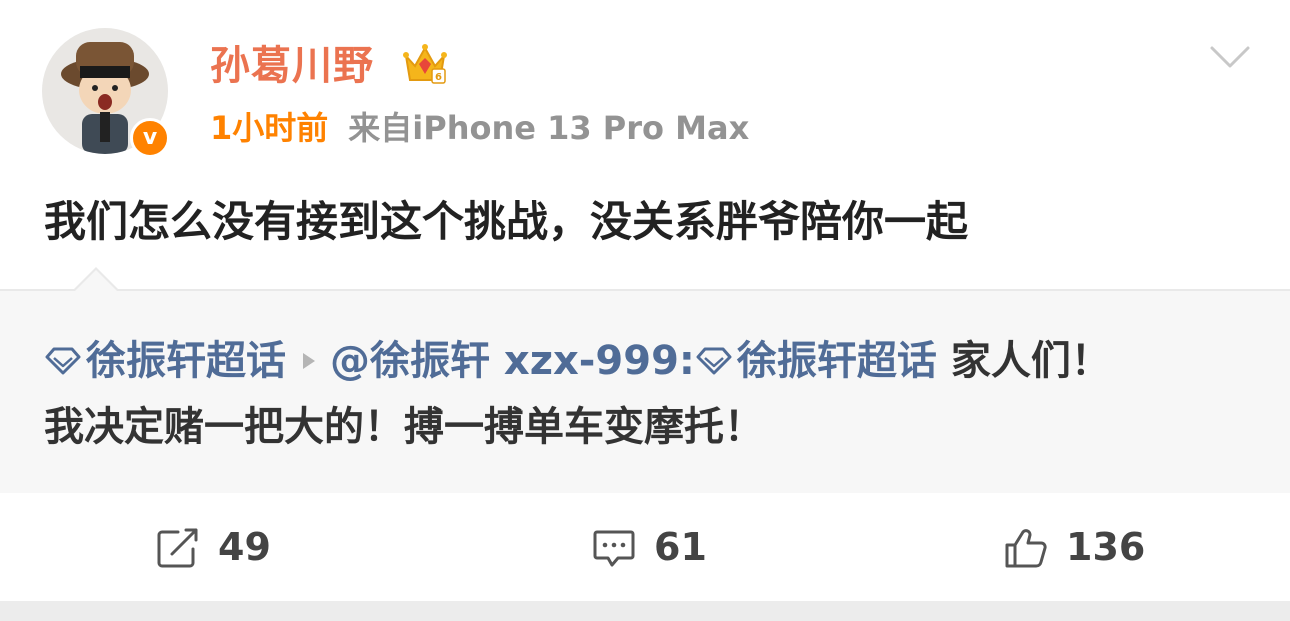  I want to click on topic-link: 徐振轩超话, so click(165, 361).